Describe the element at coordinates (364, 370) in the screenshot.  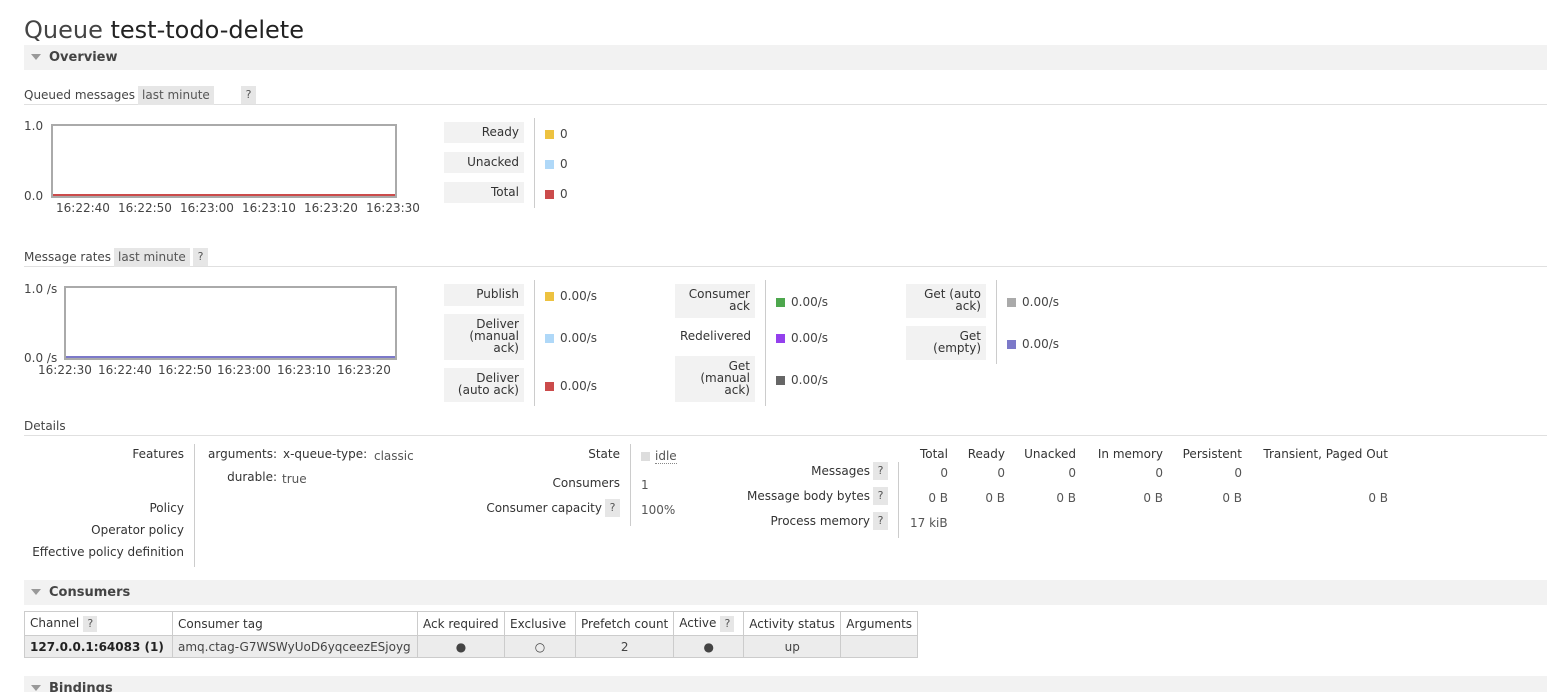
I see `rates-x-tick: 16:23:20` at that location.